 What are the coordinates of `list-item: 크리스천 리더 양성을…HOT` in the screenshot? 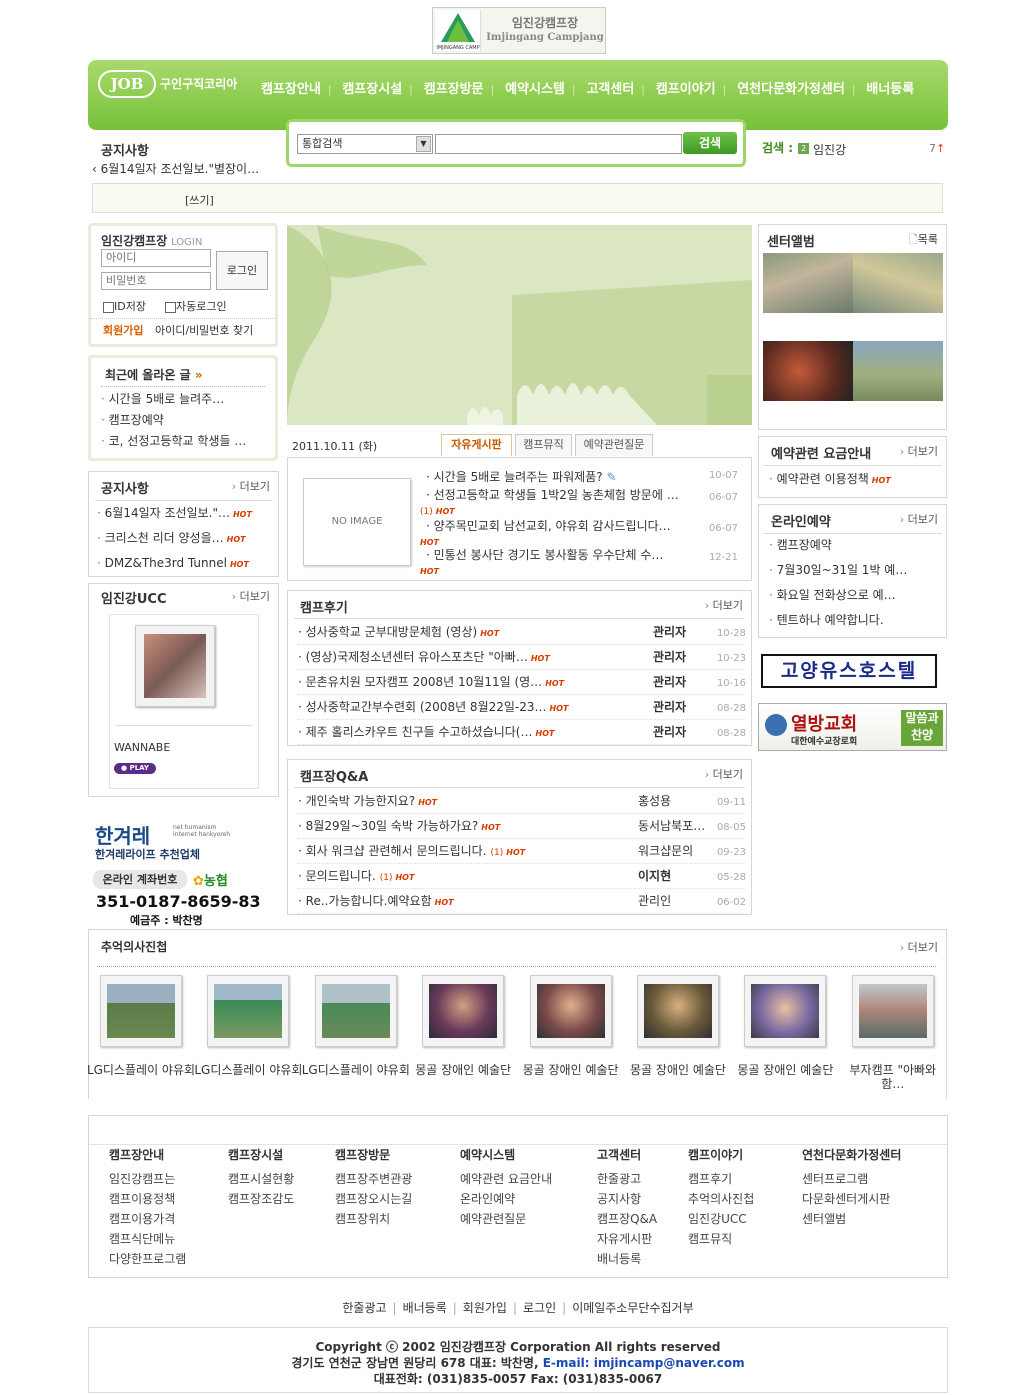 It's located at (185, 538).